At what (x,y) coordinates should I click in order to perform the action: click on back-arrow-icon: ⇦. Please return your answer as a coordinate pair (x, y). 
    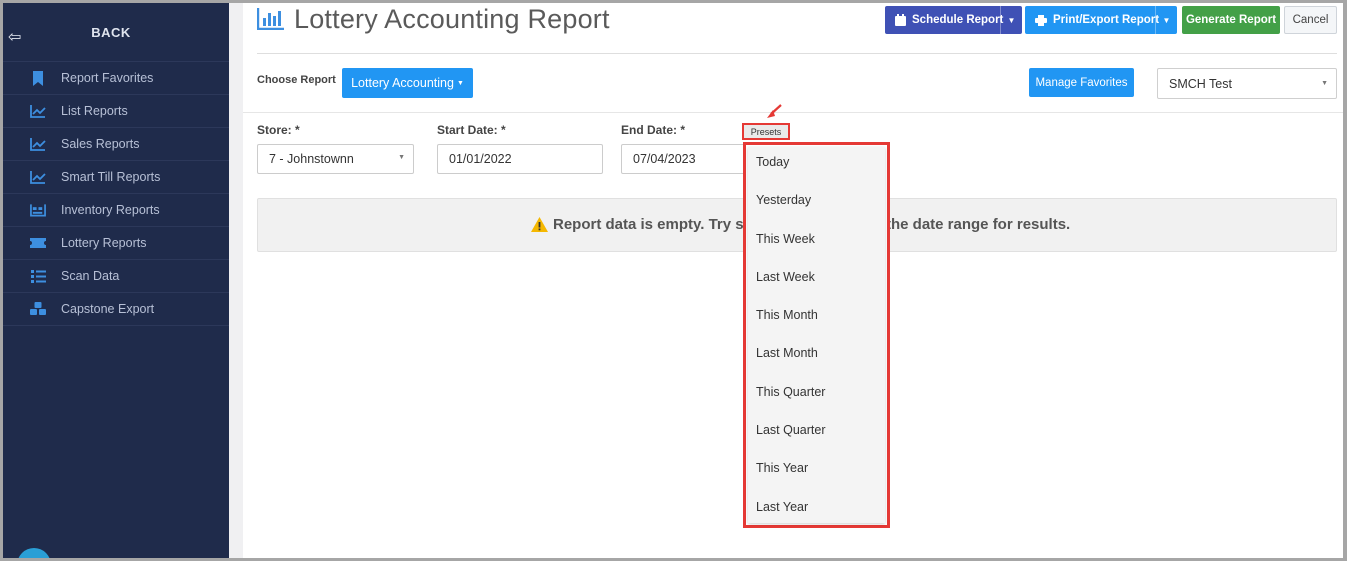
    Looking at the image, I should click on (15, 37).